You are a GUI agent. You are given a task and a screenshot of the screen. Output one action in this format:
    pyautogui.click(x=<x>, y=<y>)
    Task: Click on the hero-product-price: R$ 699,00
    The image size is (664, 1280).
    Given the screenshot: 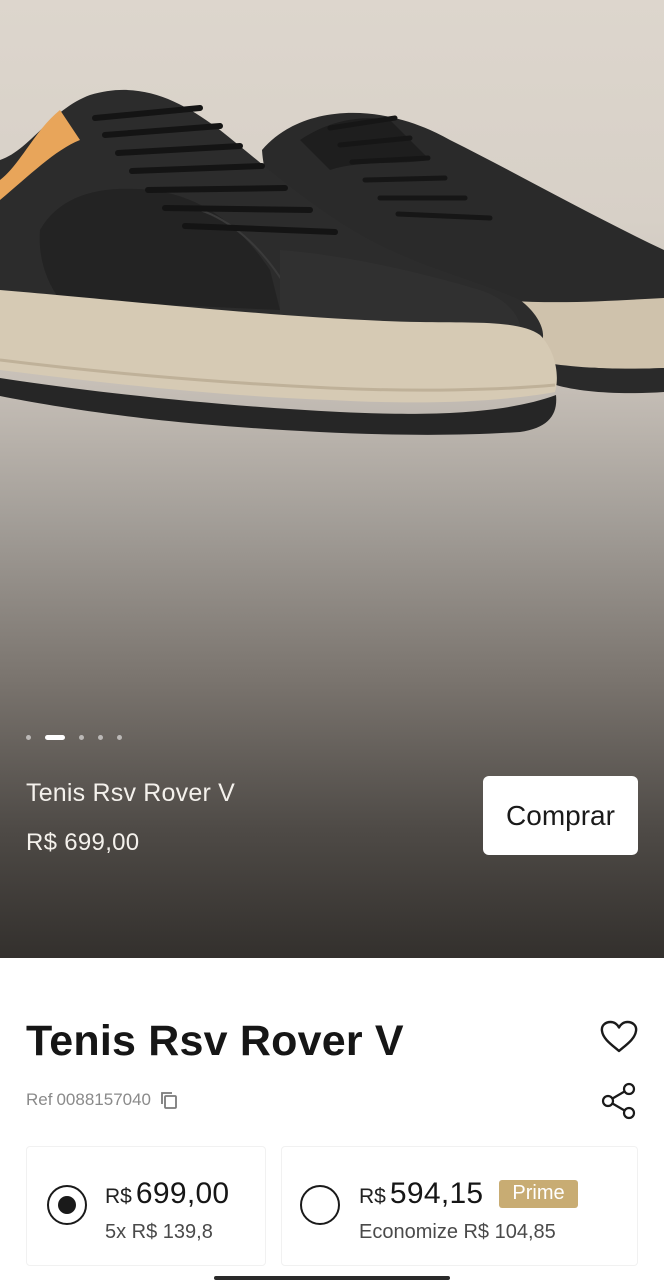 What is the action you would take?
    pyautogui.click(x=83, y=842)
    